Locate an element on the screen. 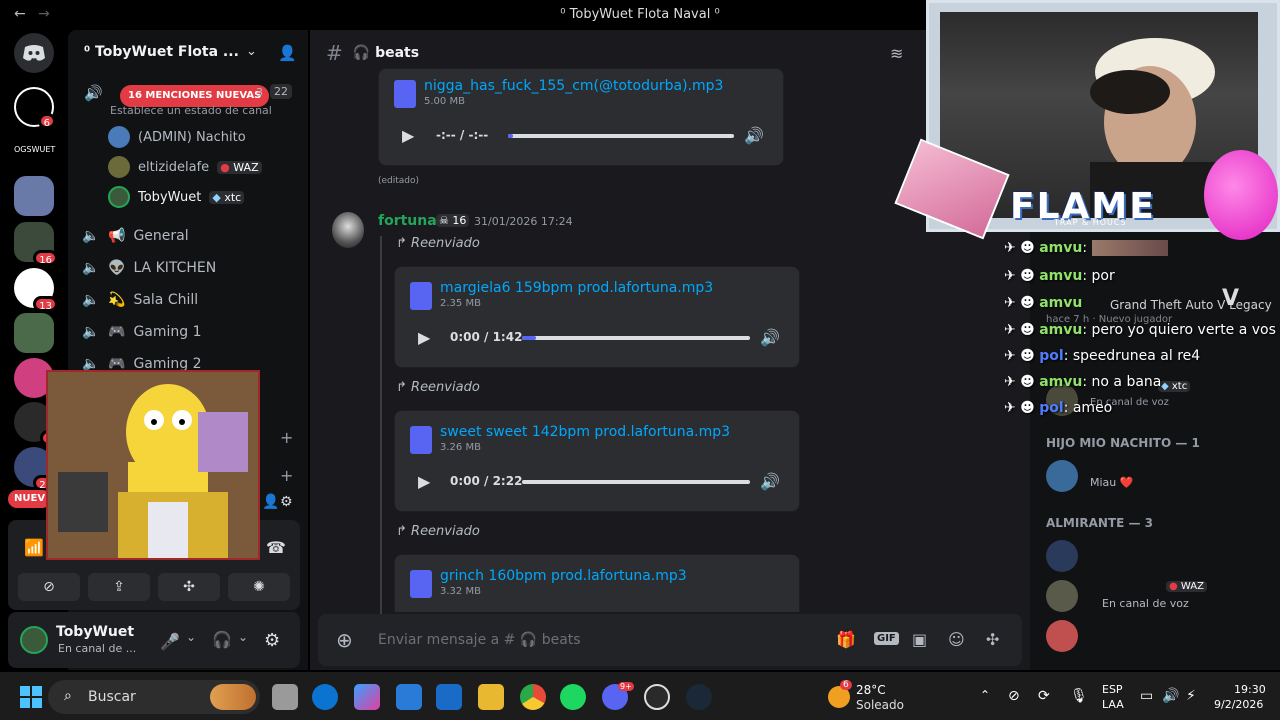  chevron-up-icon: ⌃ is located at coordinates (985, 695).